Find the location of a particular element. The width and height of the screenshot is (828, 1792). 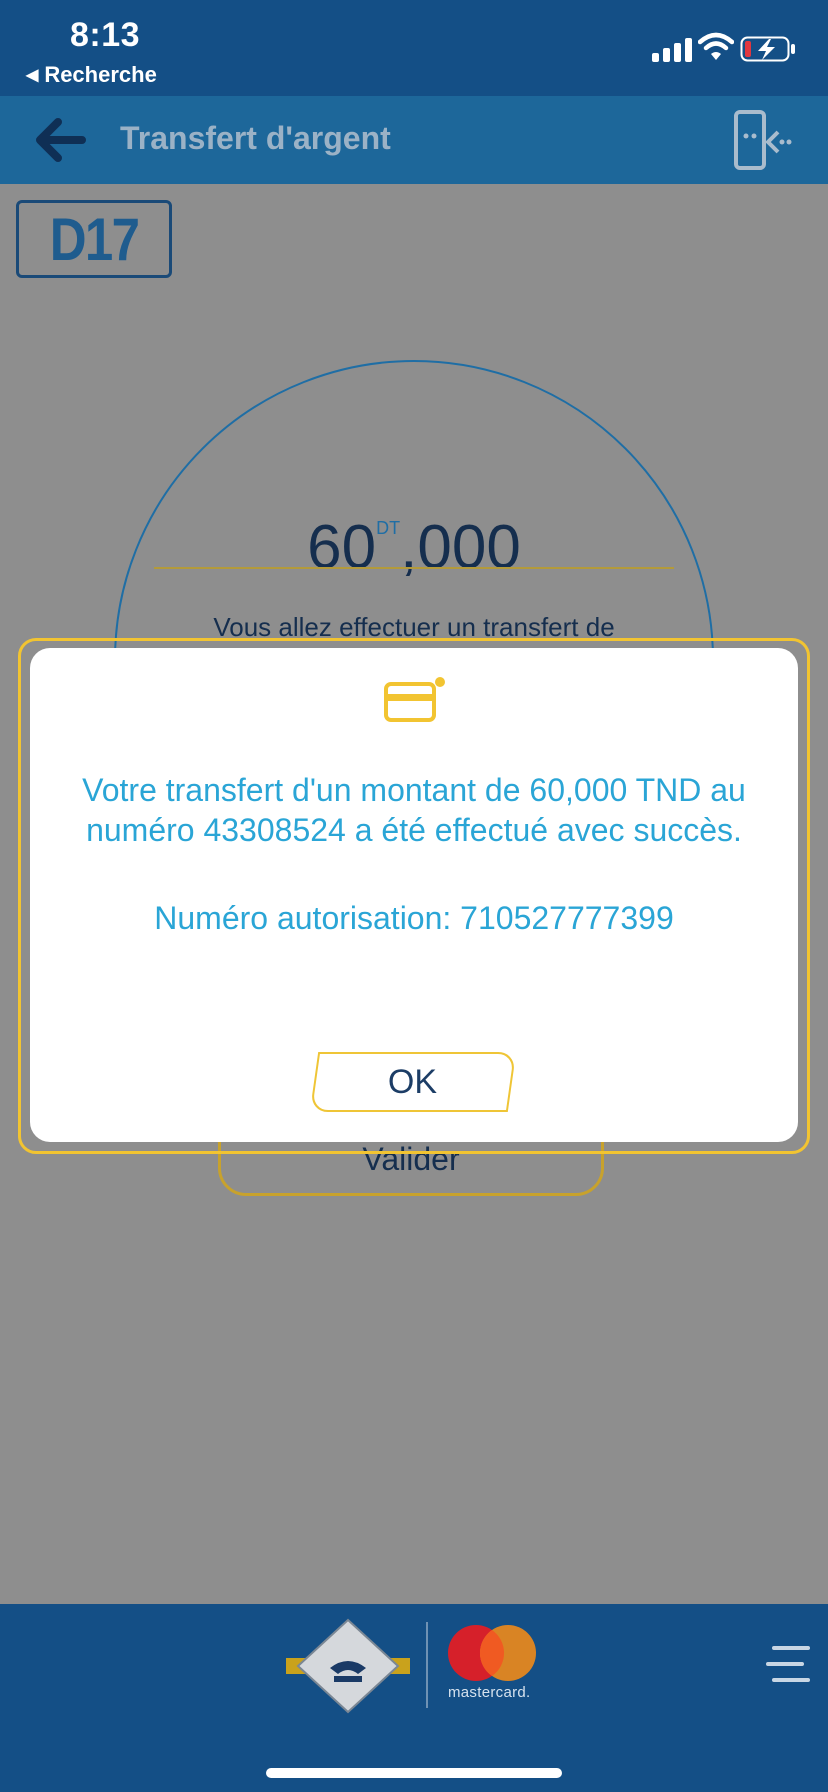

logo-text: D17 is located at coordinates (94, 239).